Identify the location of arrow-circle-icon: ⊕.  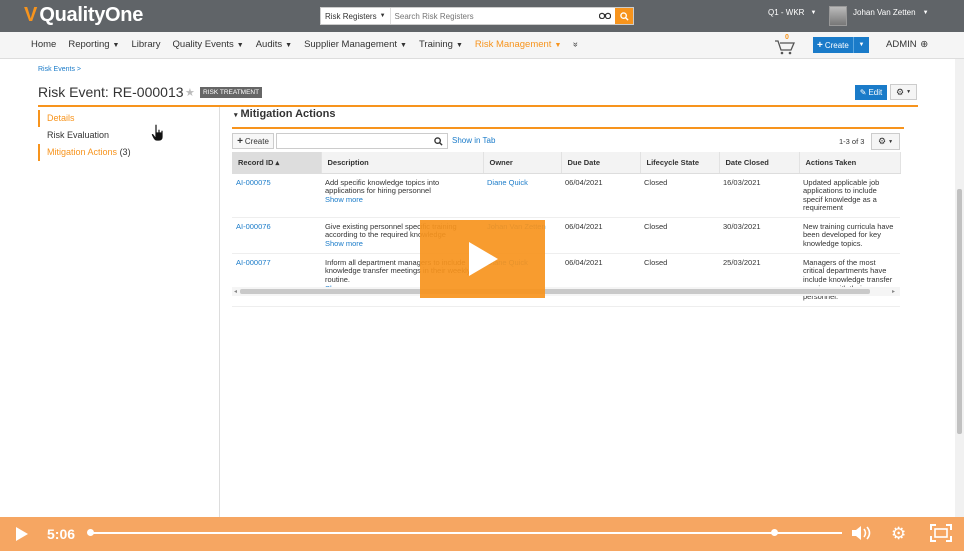
(924, 44).